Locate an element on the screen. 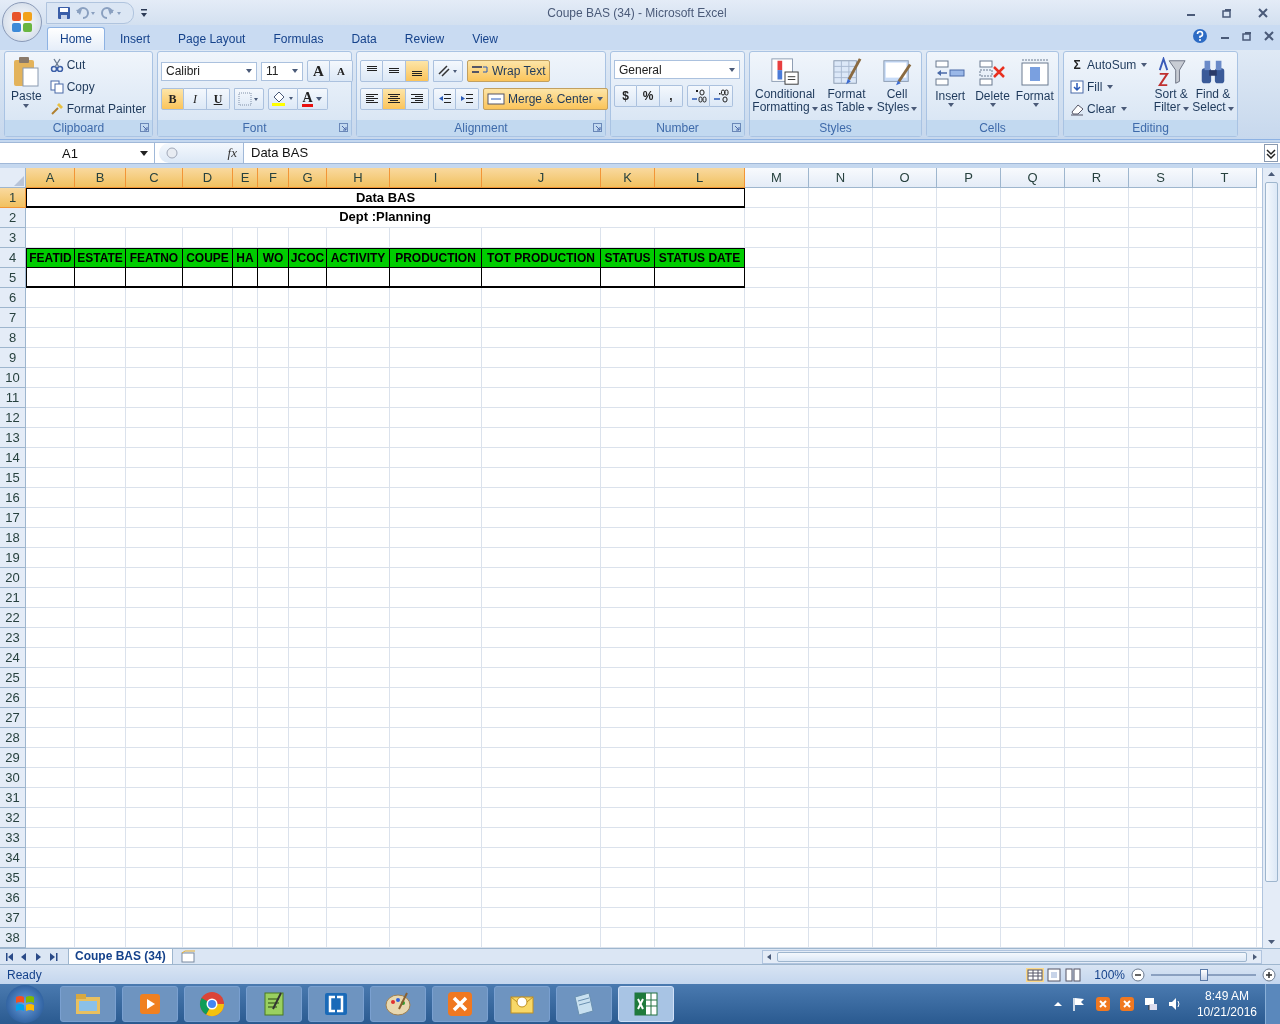 The image size is (1280, 1024). cross-icon is located at coordinates (1102, 1004).